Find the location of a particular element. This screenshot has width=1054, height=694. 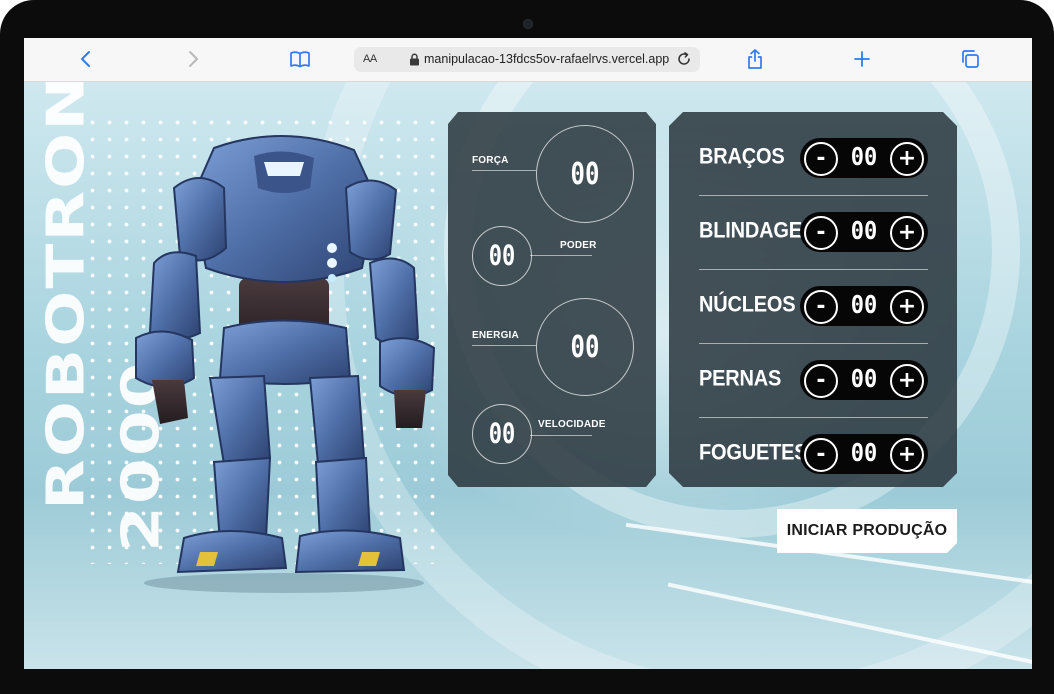

stat-label-forca: FORÇA is located at coordinates (490, 160).